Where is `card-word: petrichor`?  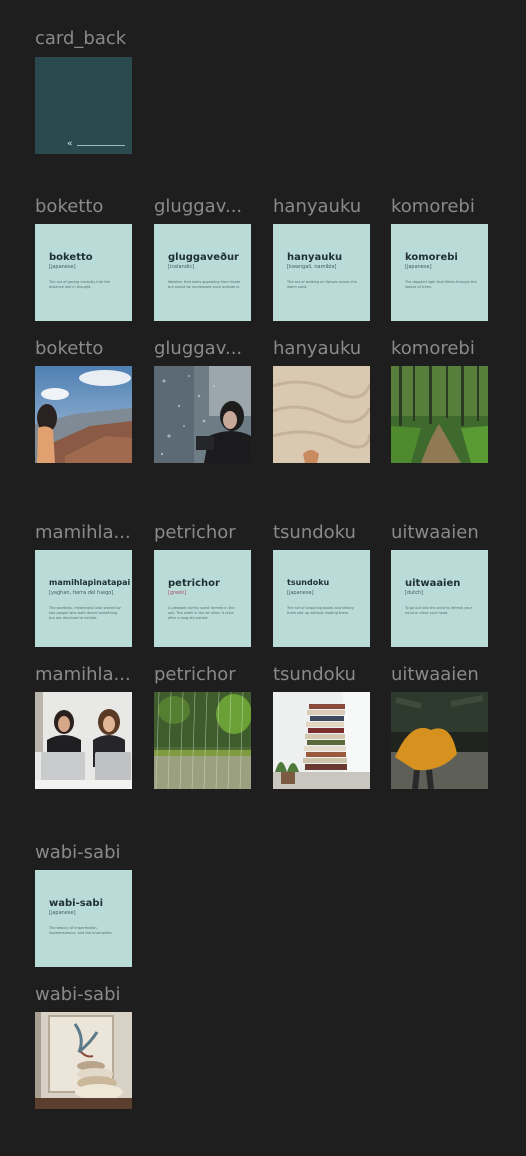 card-word: petrichor is located at coordinates (194, 583).